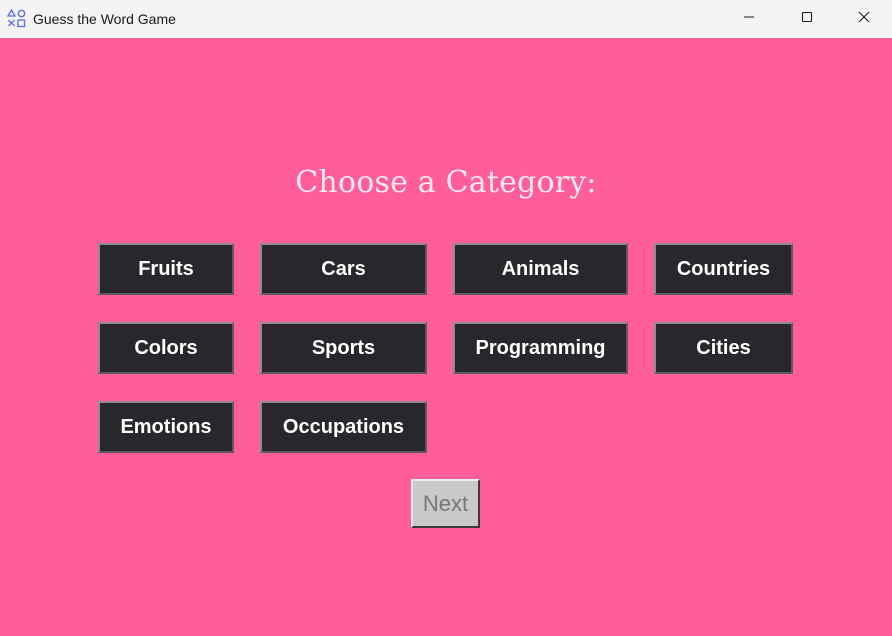 This screenshot has width=892, height=636. I want to click on minimize-button, so click(749, 19).